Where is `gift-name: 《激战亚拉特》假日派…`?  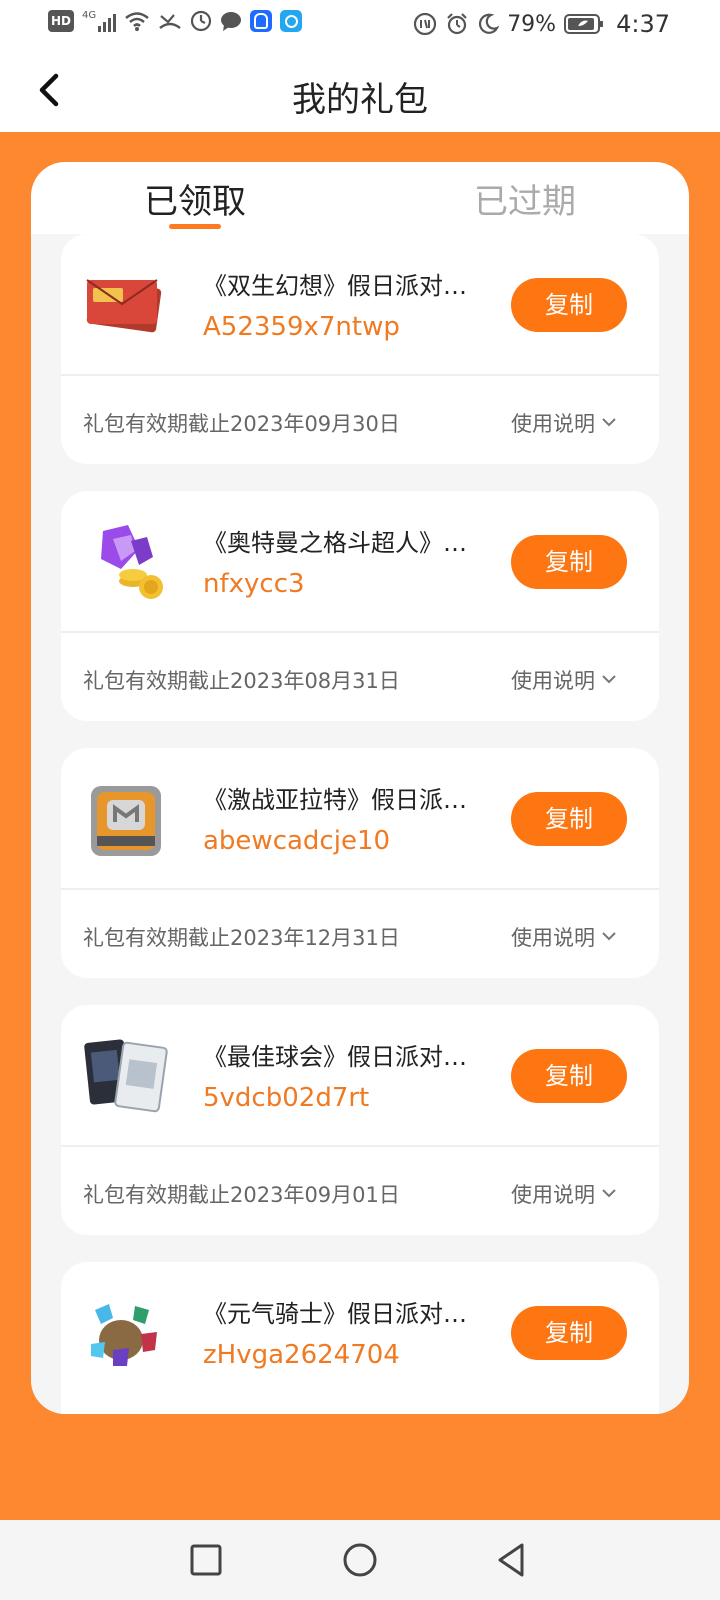
gift-name: 《激战亚拉特》假日派… is located at coordinates (335, 800).